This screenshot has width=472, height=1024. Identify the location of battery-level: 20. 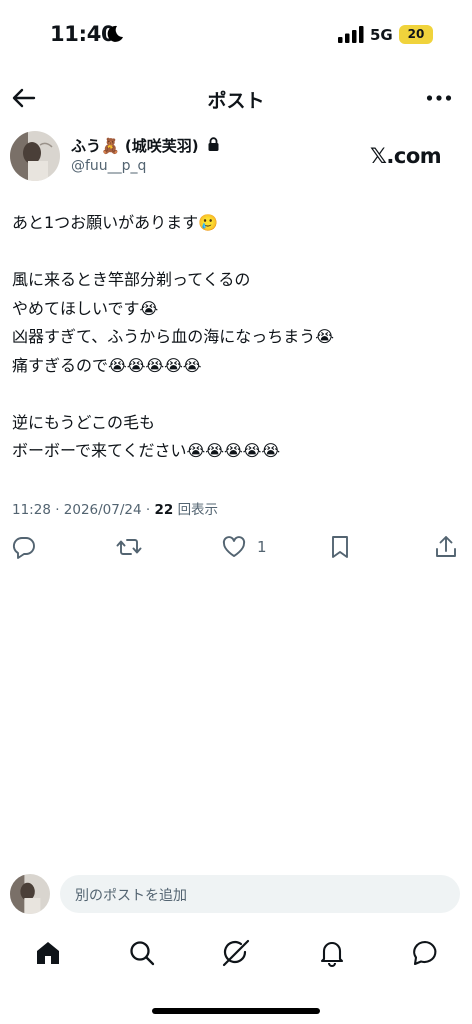
(416, 34).